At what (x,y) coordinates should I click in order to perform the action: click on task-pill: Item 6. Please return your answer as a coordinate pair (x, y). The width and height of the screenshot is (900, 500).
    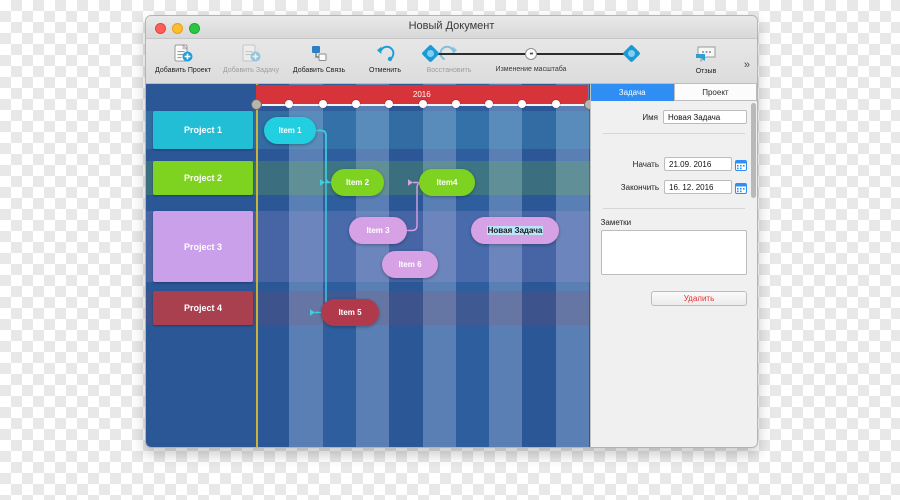
    Looking at the image, I should click on (410, 264).